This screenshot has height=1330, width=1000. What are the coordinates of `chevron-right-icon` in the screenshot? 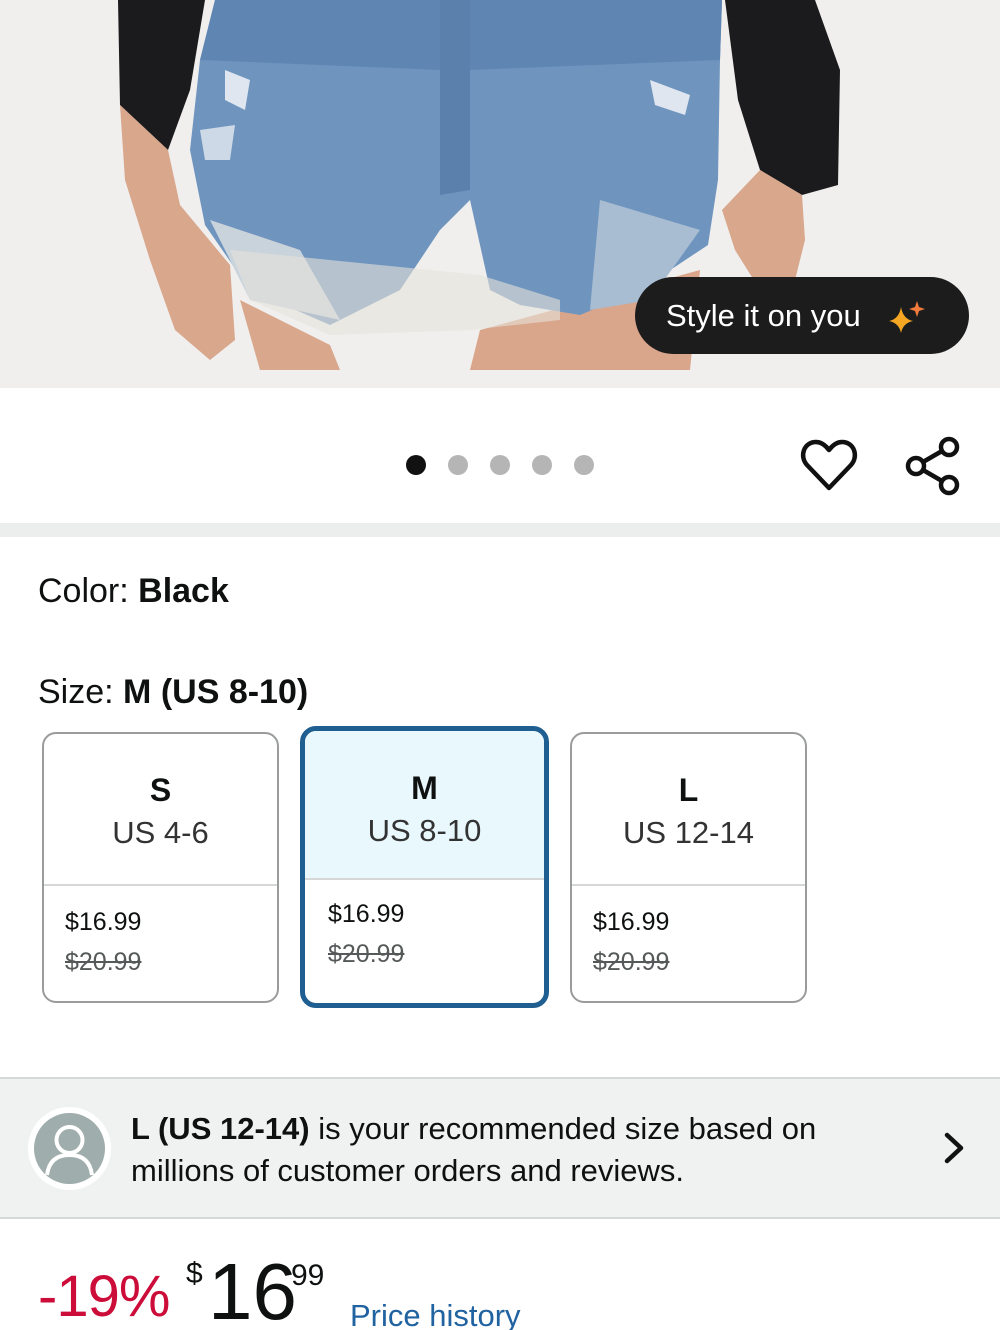 It's located at (954, 1148).